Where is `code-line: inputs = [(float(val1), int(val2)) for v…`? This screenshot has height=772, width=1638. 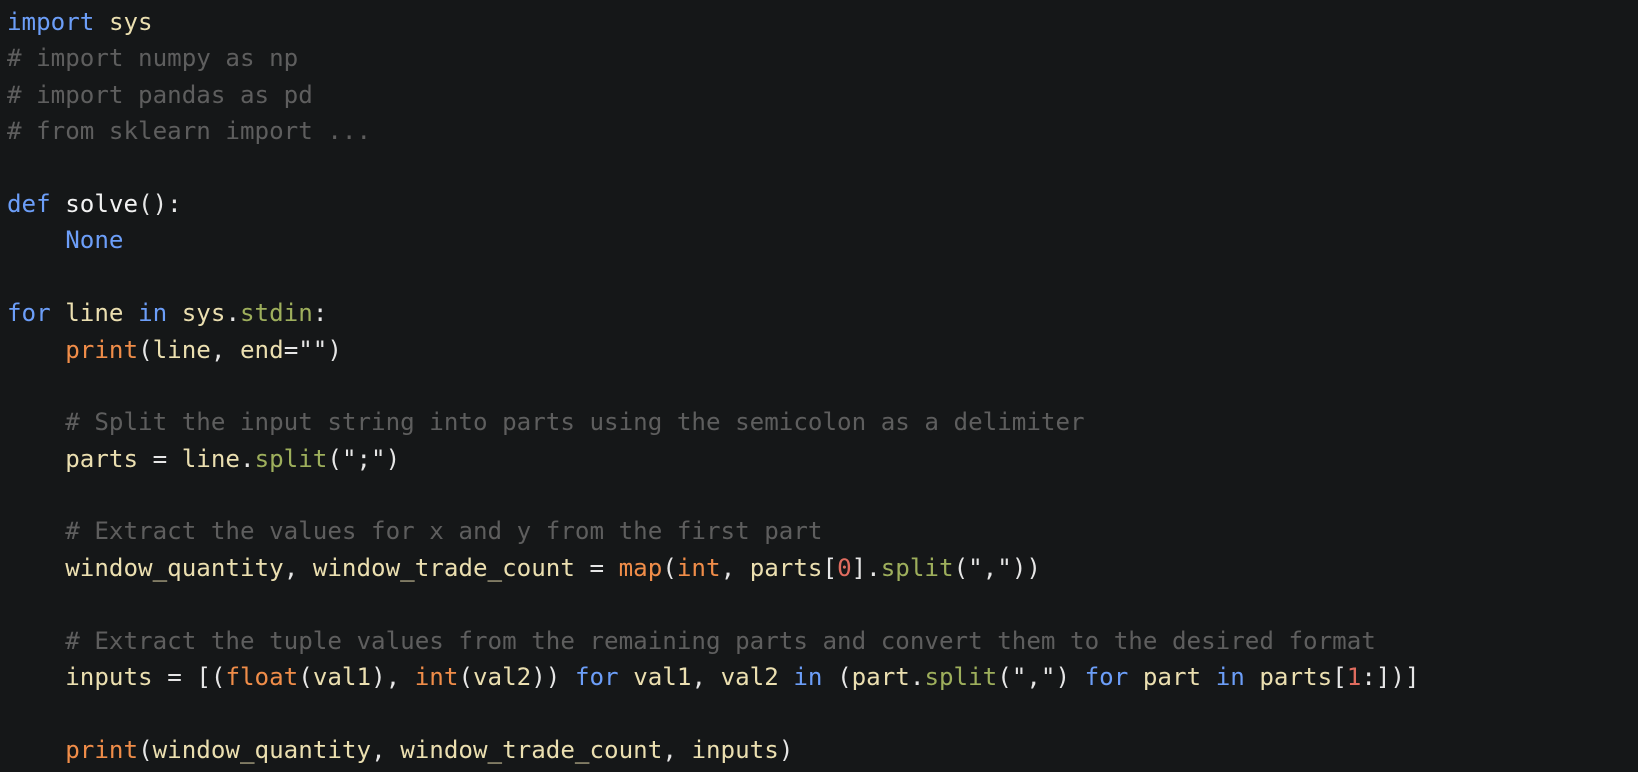 code-line: inputs = [(float(val1), int(val2)) for v… is located at coordinates (822, 677).